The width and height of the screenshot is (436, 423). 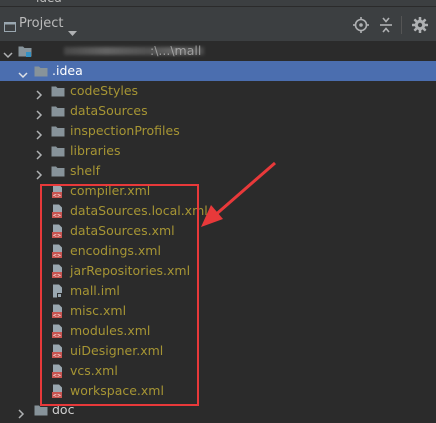 What do you see at coordinates (238, 194) in the screenshot?
I see `annotation-arrow-icon` at bounding box center [238, 194].